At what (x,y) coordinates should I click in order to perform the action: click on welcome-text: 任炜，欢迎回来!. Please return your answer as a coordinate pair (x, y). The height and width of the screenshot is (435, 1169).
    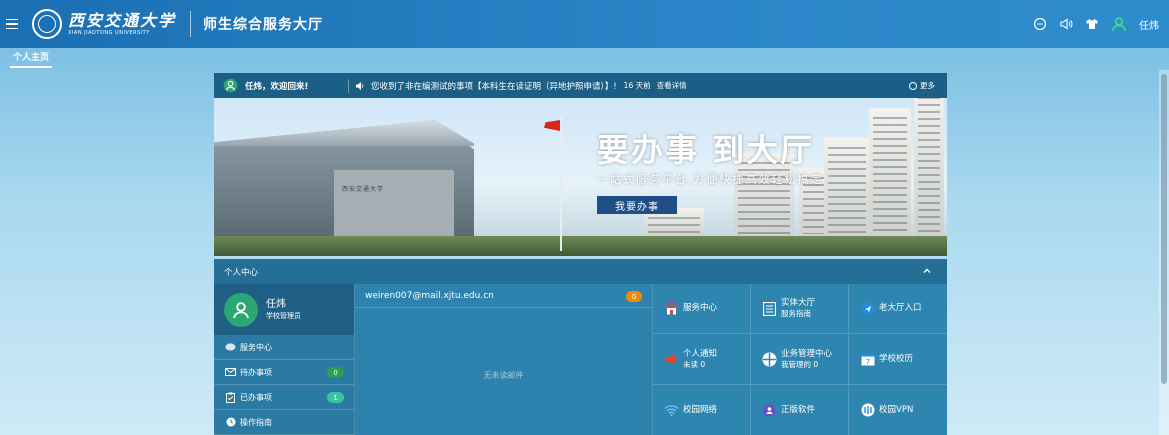
    Looking at the image, I should click on (277, 86).